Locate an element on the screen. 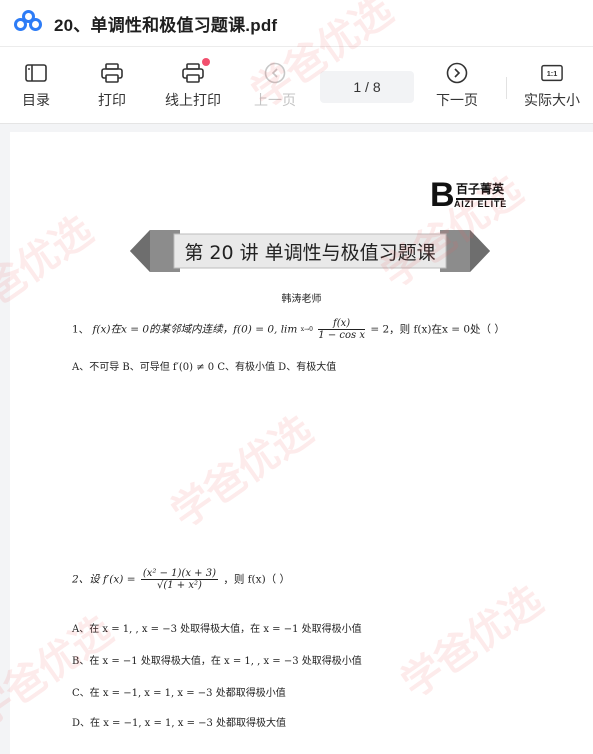  q1-prefix: 1、 is located at coordinates (81, 329).